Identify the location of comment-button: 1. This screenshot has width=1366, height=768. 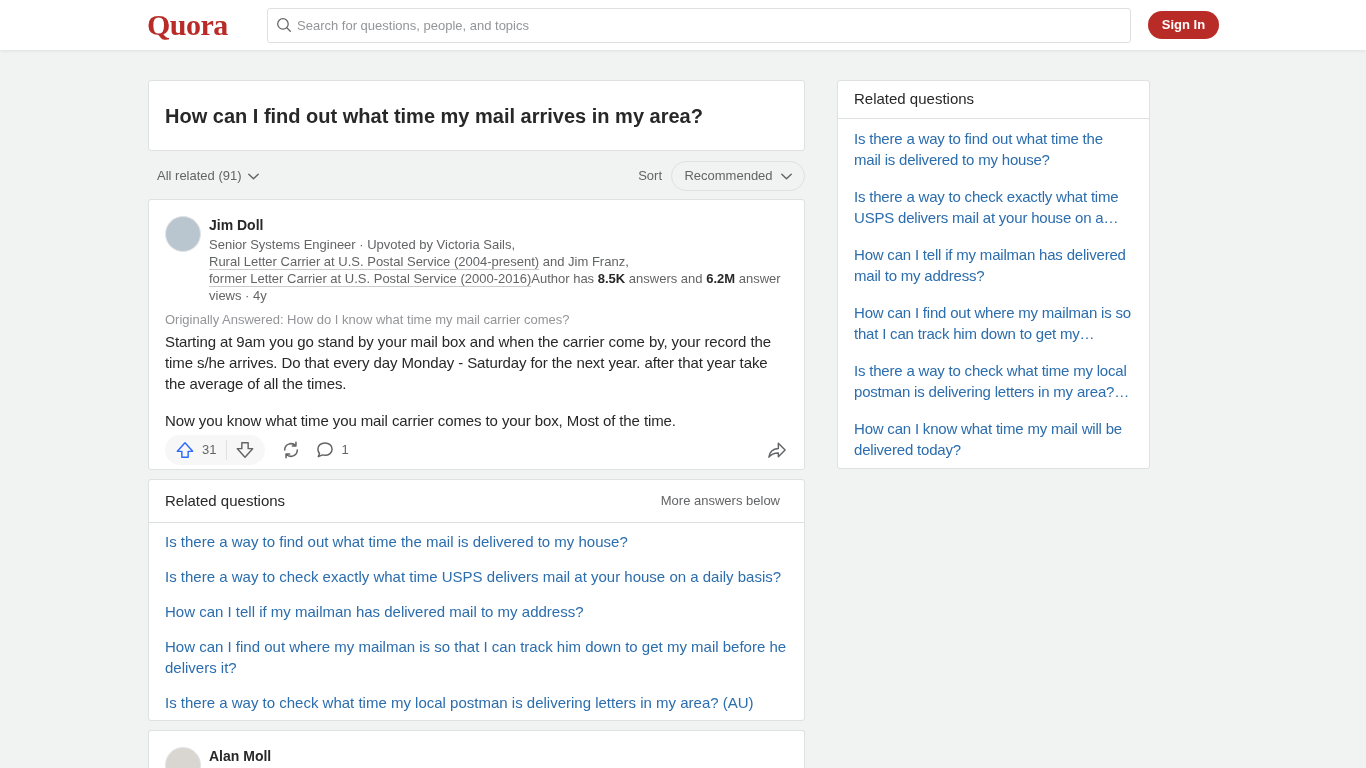
(333, 450).